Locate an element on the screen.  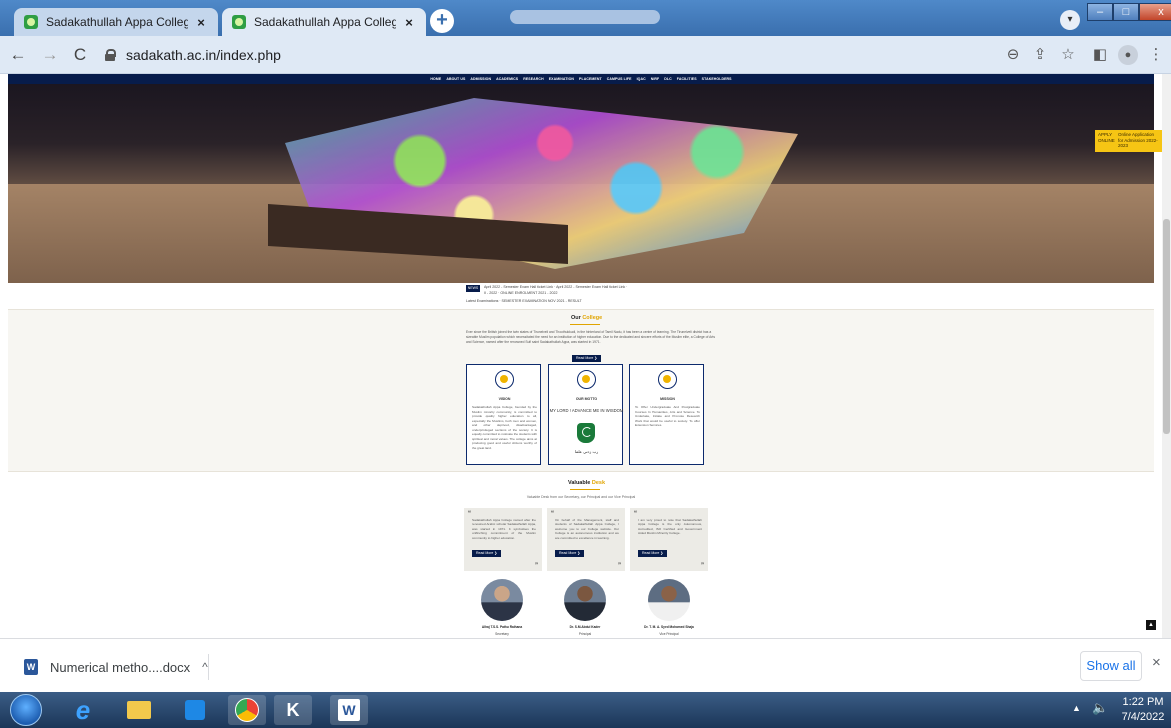
file-explorer-icon is located at coordinates (139, 710).